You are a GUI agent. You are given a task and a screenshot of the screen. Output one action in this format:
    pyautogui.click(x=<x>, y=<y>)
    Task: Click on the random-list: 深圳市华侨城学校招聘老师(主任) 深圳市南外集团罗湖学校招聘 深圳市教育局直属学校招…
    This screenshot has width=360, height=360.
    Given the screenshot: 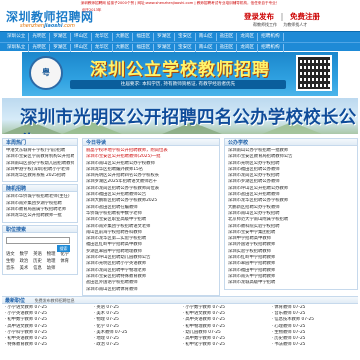 What is the action you would take?
    pyautogui.click(x=40, y=207)
    